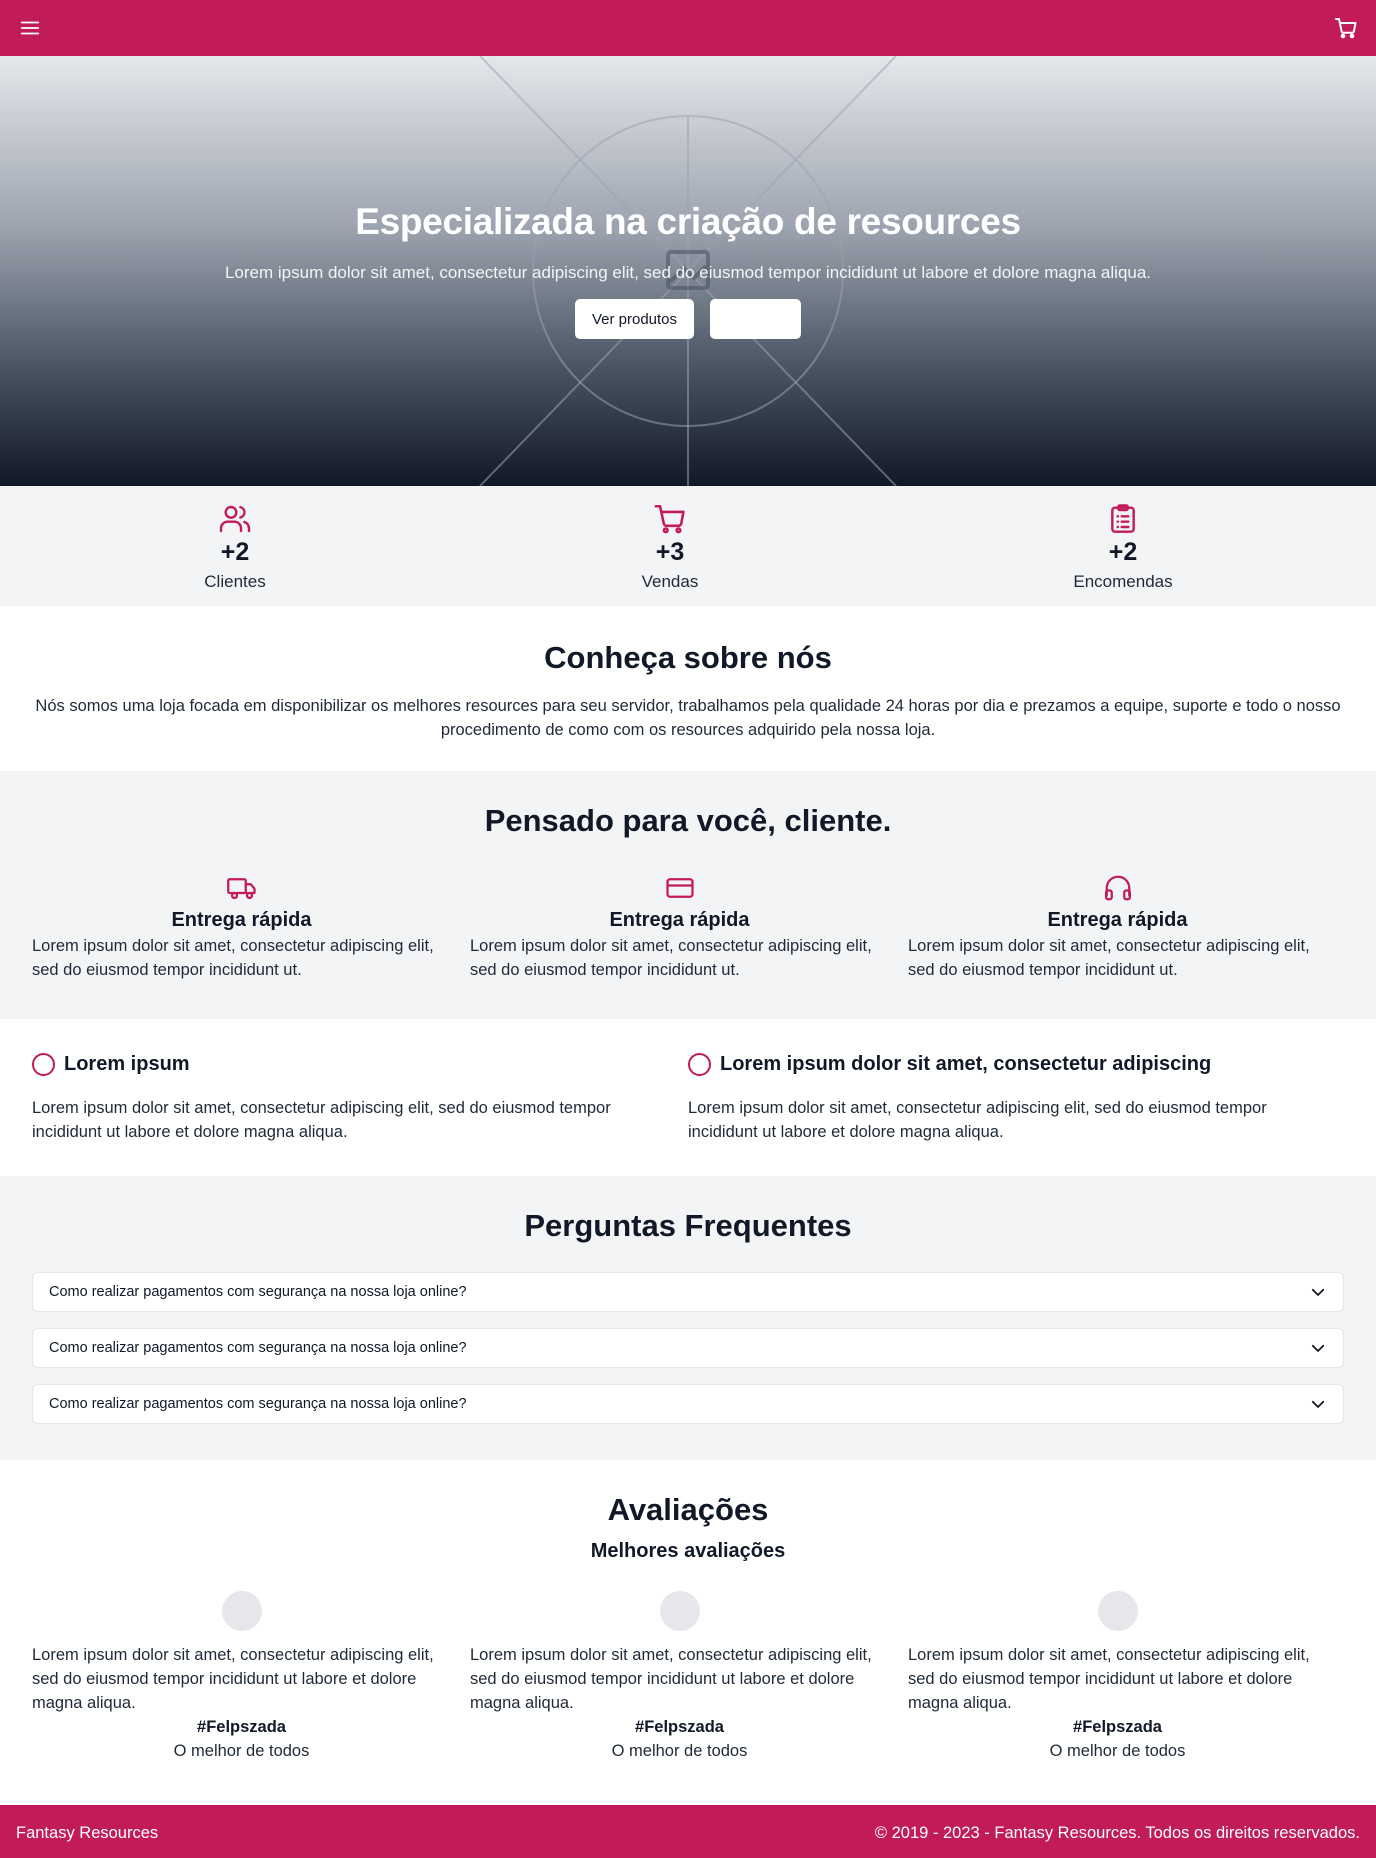 The width and height of the screenshot is (1376, 1858). I want to click on stat-clients: +2 Clientes, so click(235, 547).